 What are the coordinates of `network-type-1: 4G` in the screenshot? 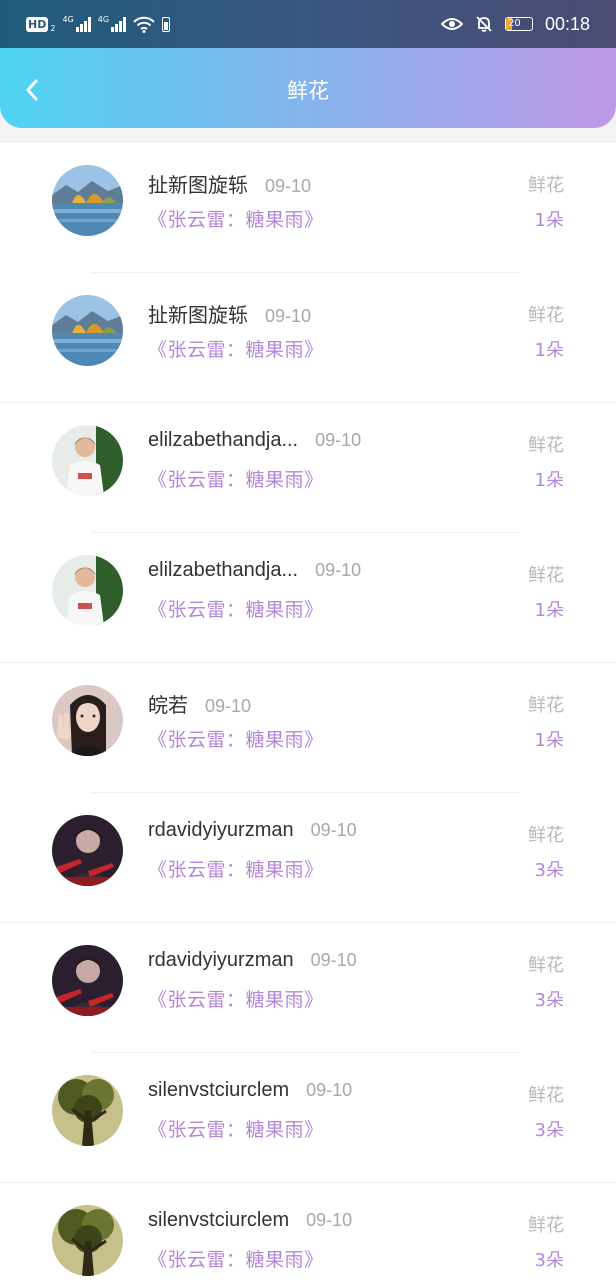 It's located at (68, 19).